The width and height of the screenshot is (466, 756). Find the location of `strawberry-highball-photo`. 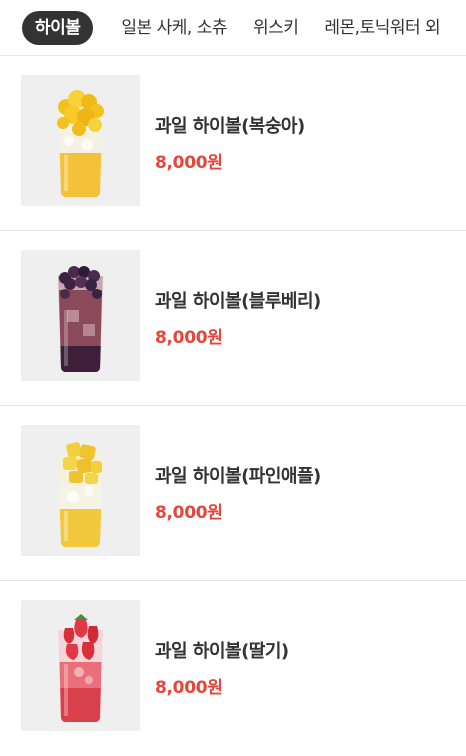

strawberry-highball-photo is located at coordinates (80, 665).